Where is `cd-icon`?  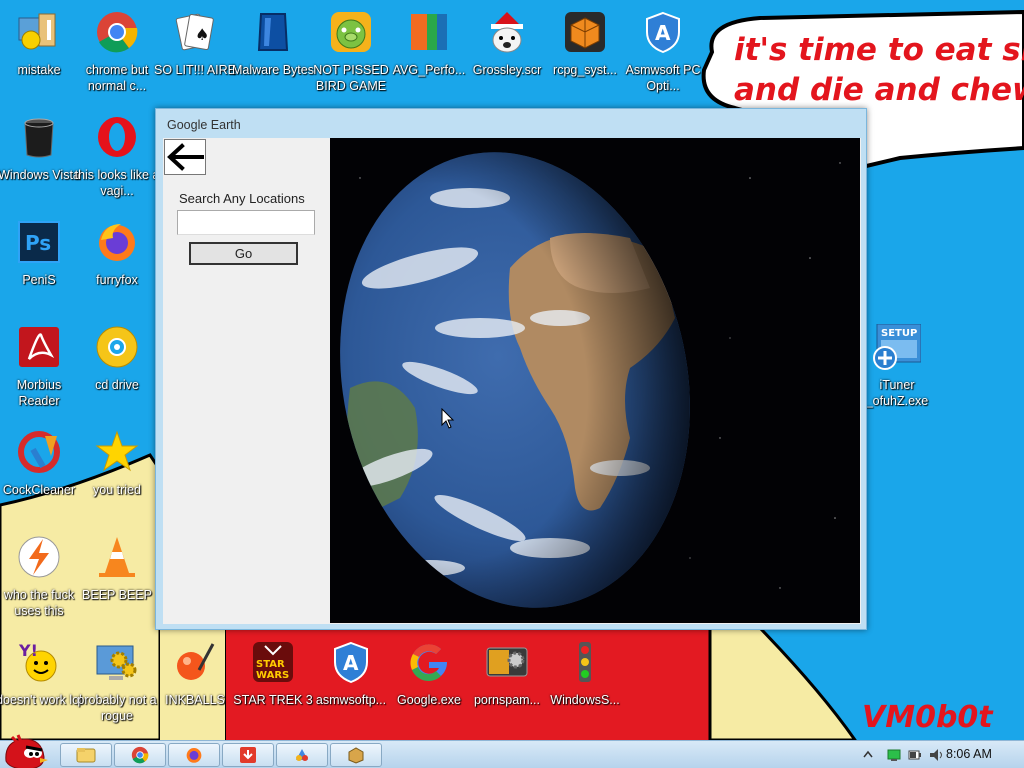 cd-icon is located at coordinates (117, 347).